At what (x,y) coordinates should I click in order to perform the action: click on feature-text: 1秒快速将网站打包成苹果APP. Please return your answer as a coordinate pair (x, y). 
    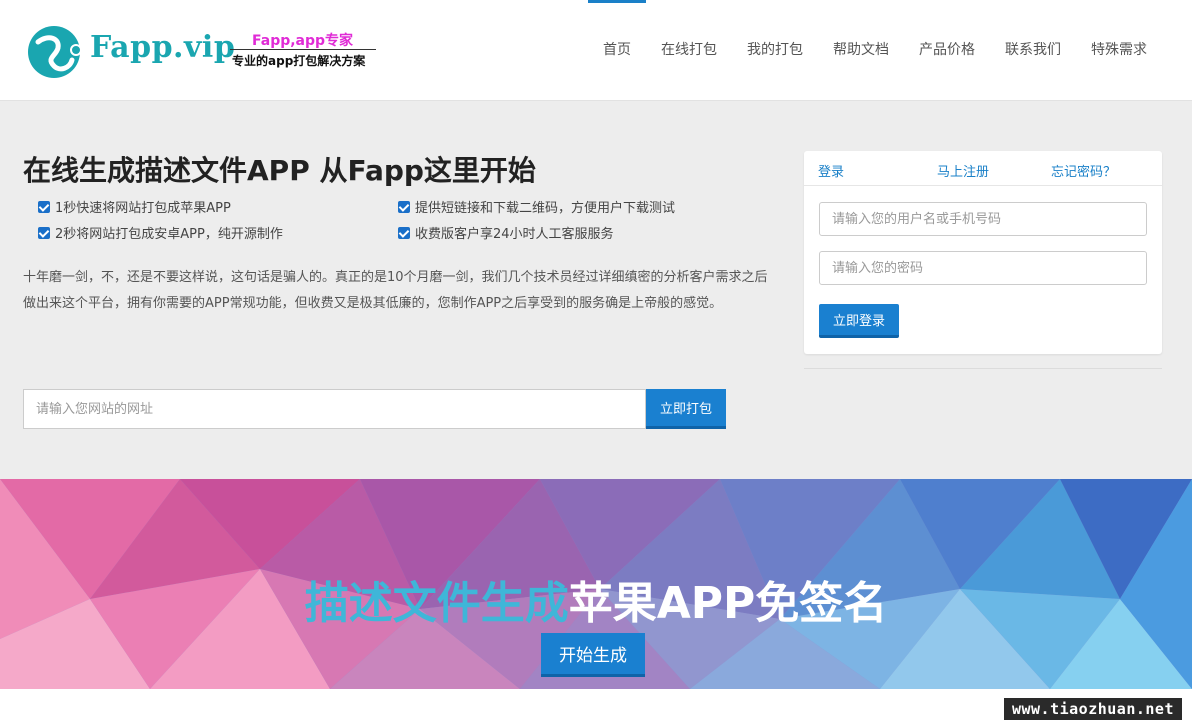
    Looking at the image, I should click on (143, 208).